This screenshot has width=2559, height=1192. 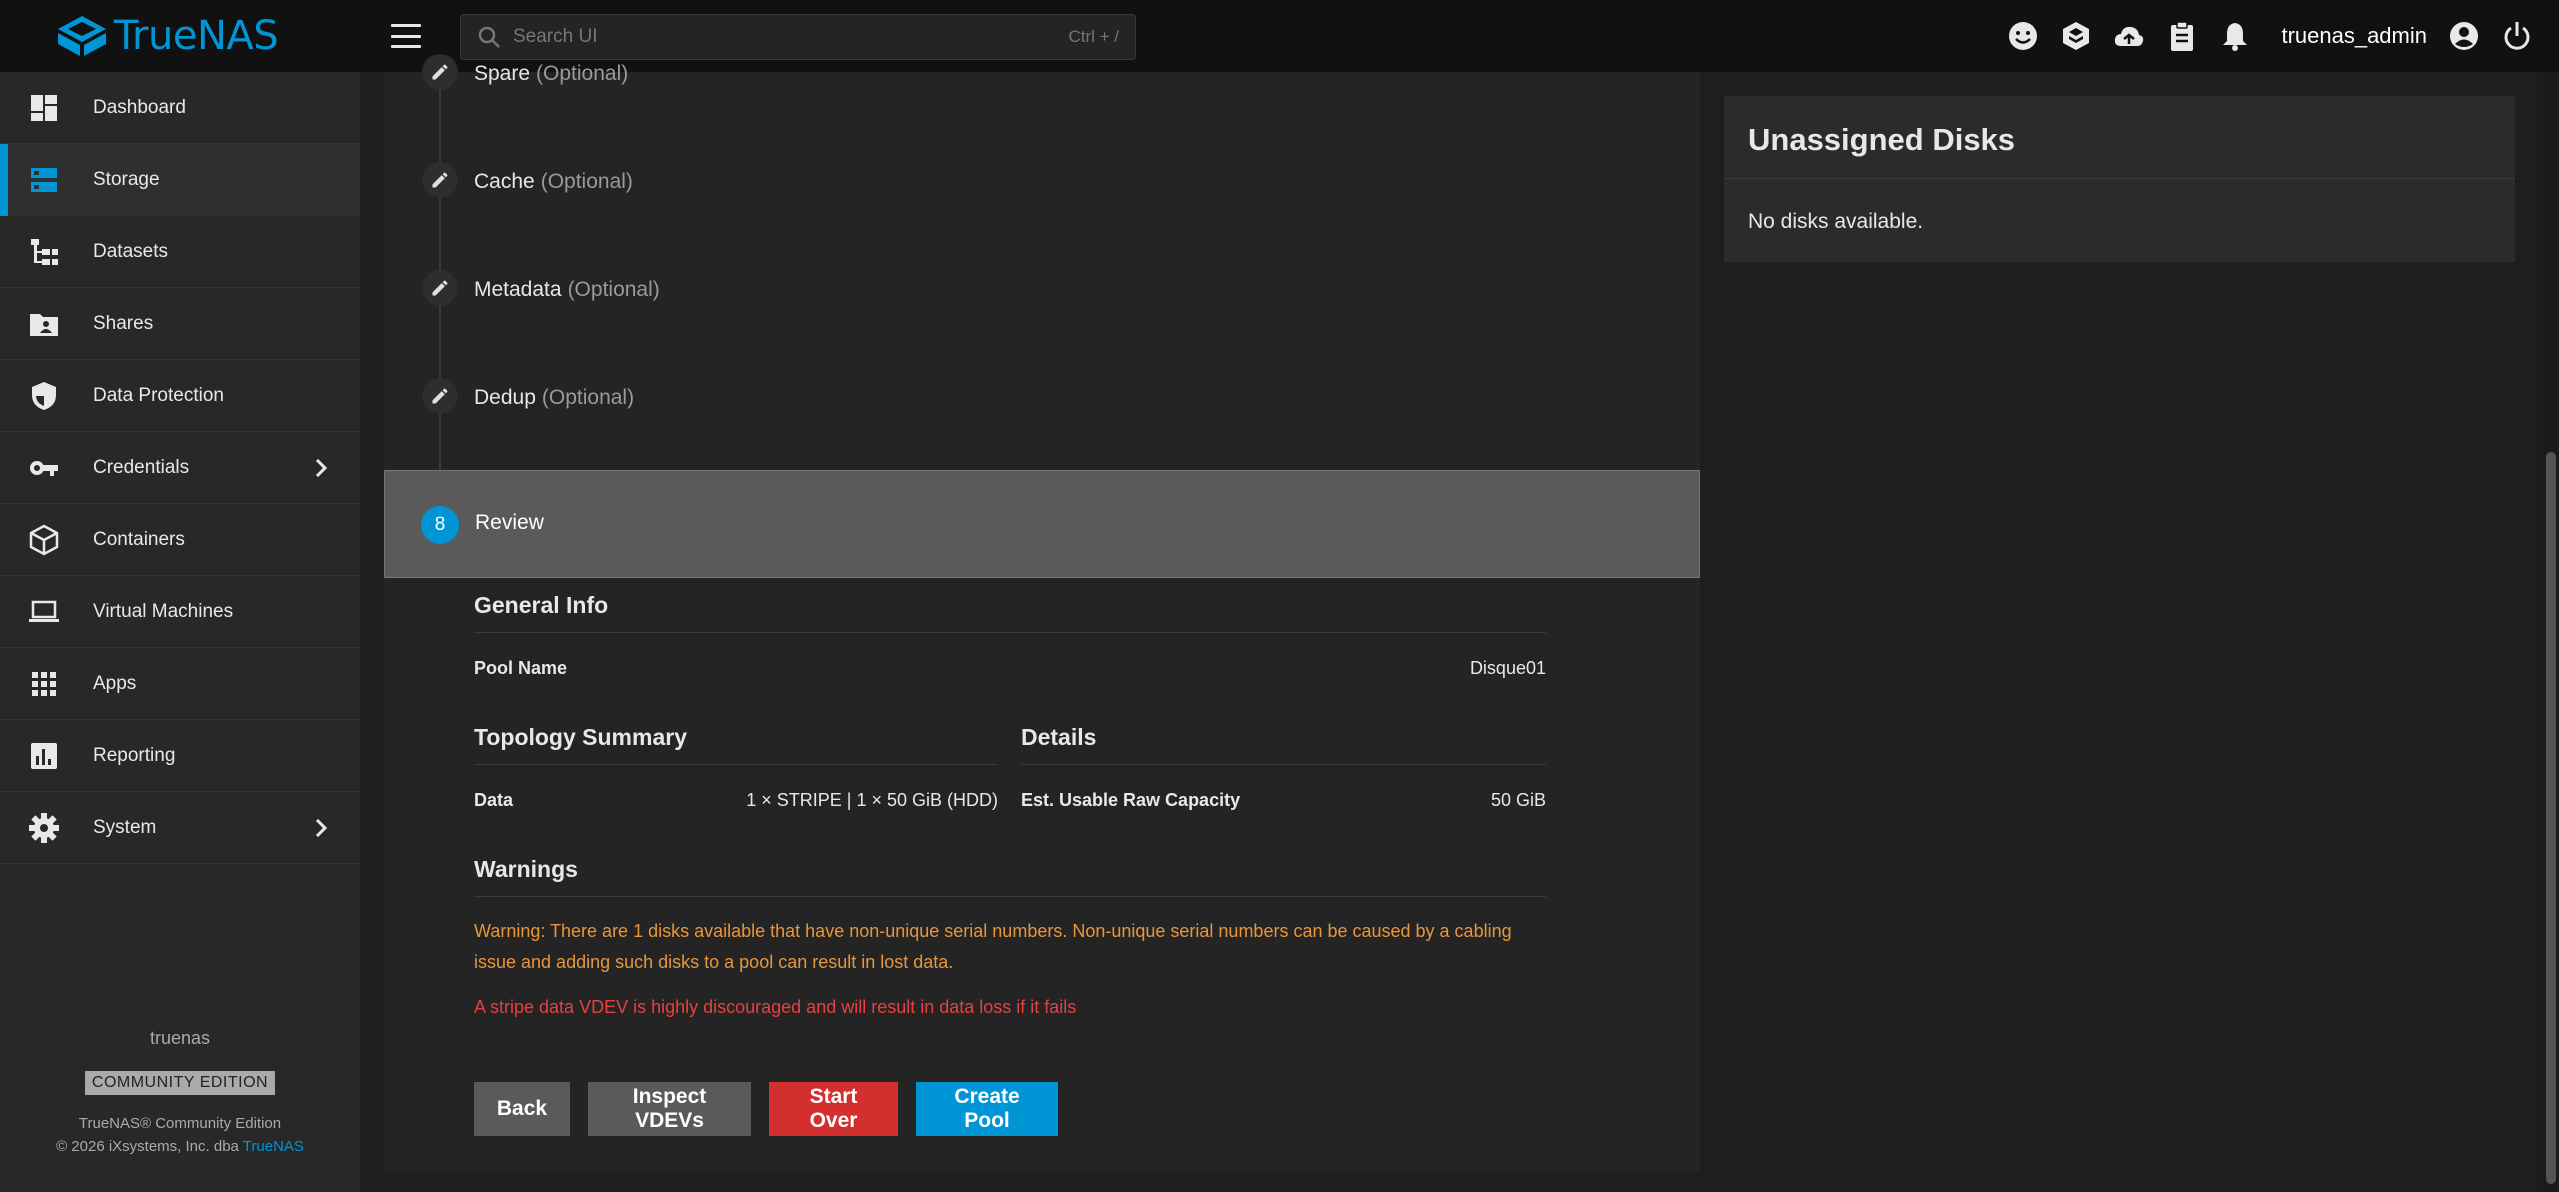 I want to click on inspect-vdevs-button: Inspect VDEVs, so click(x=669, y=1109).